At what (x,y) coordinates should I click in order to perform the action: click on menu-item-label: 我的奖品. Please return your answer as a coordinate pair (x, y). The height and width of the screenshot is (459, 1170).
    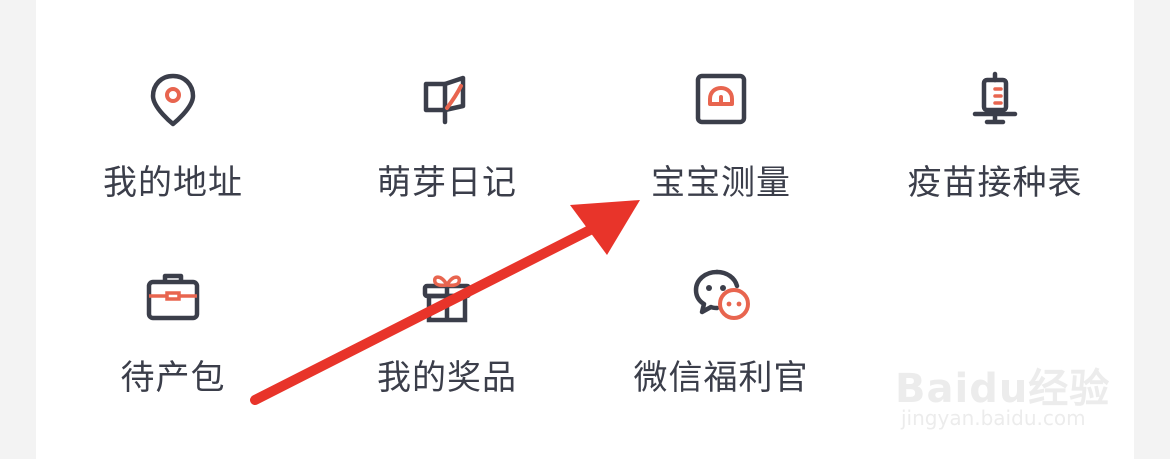
    Looking at the image, I should click on (447, 378).